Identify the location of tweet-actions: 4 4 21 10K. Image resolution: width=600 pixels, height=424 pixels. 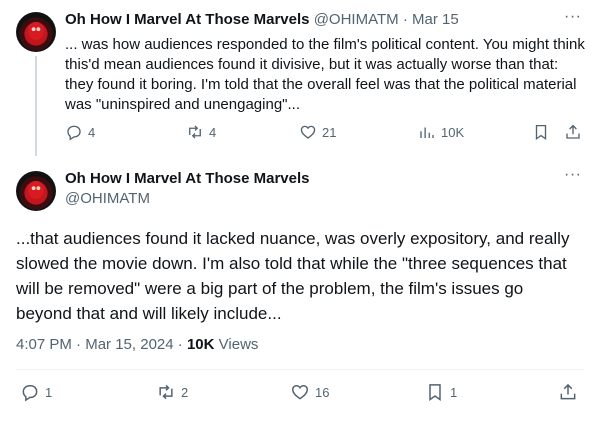
(300, 134).